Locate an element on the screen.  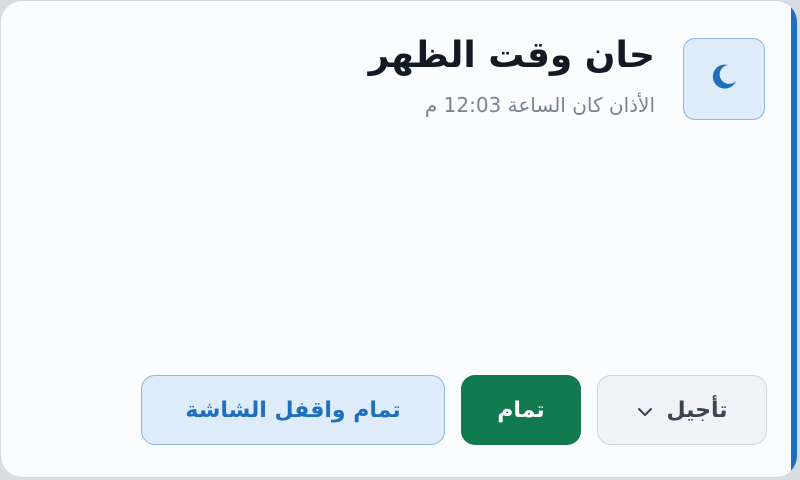
accent-bar is located at coordinates (794, 239).